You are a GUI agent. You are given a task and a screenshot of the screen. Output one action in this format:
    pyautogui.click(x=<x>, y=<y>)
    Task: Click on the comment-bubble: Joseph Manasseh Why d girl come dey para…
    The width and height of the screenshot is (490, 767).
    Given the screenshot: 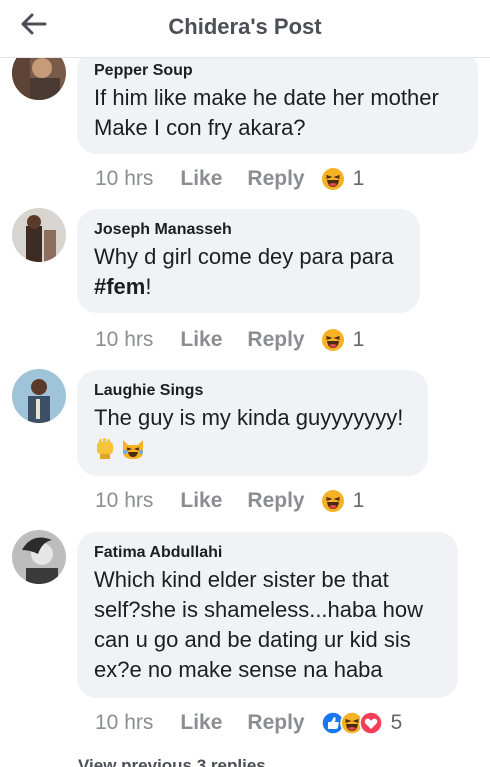 What is the action you would take?
    pyautogui.click(x=248, y=261)
    